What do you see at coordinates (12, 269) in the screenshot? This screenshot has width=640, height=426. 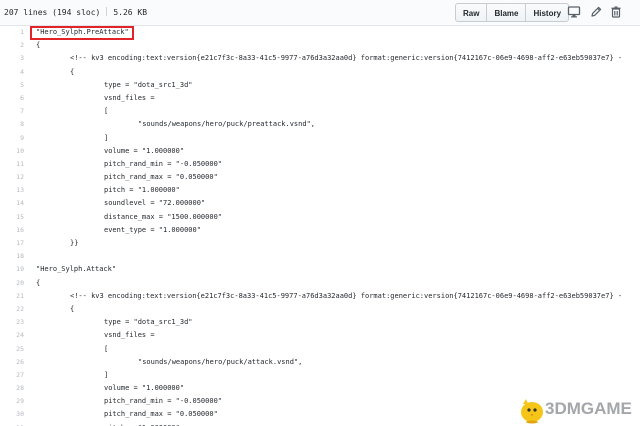 I see `line-number: 19` at bounding box center [12, 269].